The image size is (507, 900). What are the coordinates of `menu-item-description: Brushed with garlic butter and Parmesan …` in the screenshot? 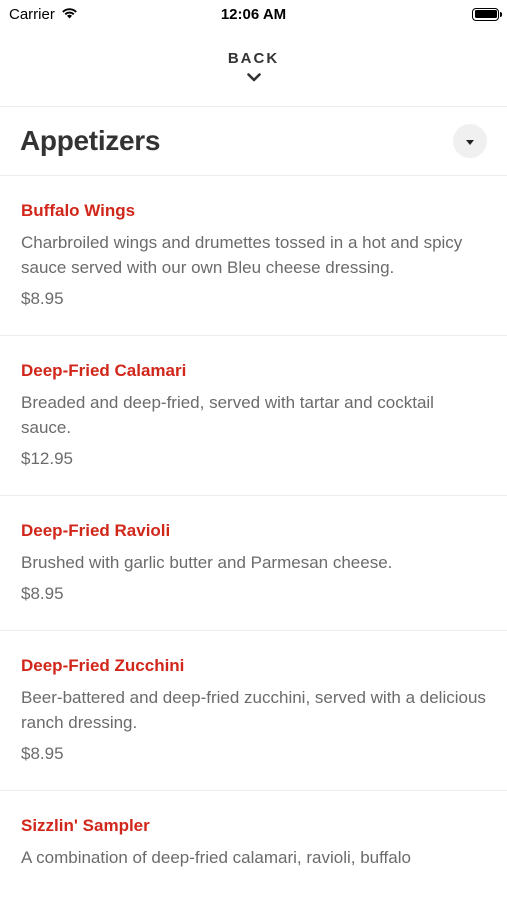 It's located at (207, 562).